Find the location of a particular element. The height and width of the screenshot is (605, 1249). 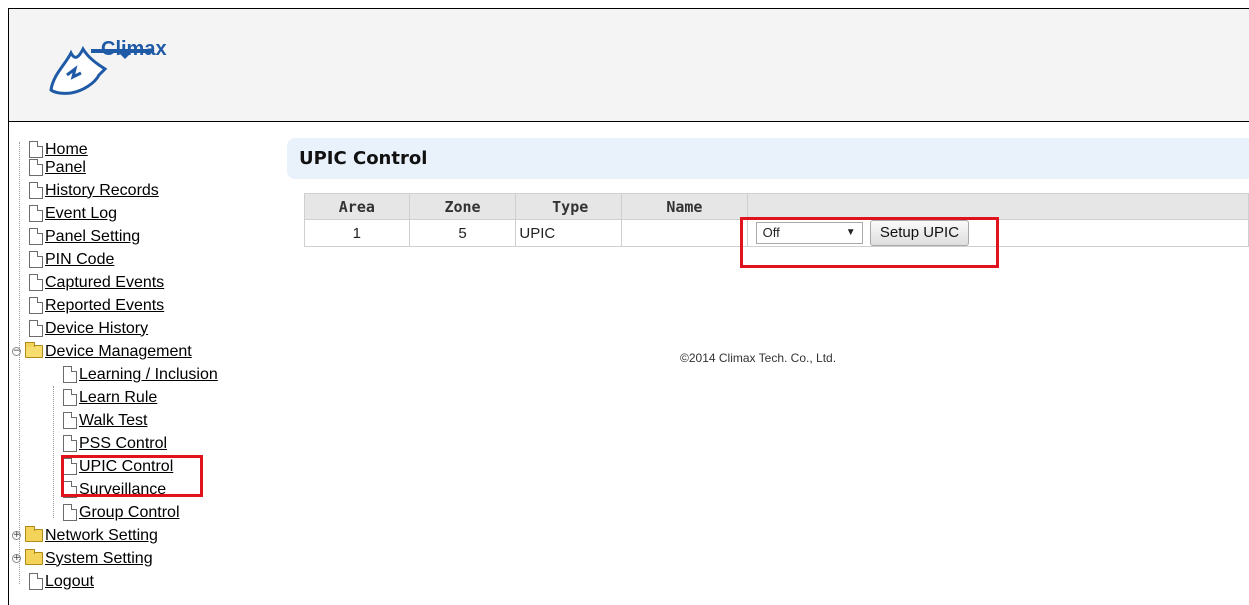

sidebar-item-pss-control: PSS Control is located at coordinates (115, 443).